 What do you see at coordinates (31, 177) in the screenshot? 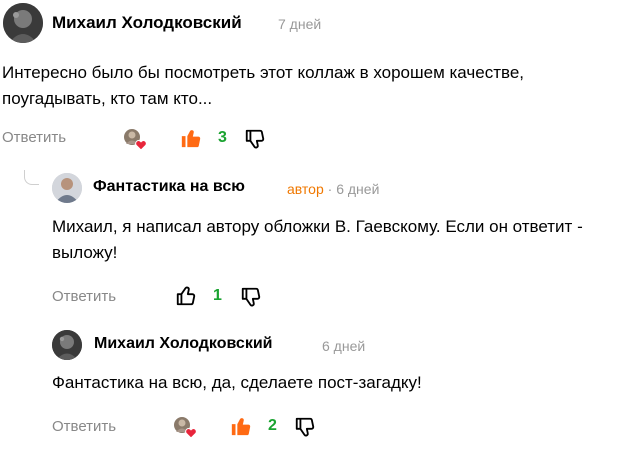
I see `thread-line` at bounding box center [31, 177].